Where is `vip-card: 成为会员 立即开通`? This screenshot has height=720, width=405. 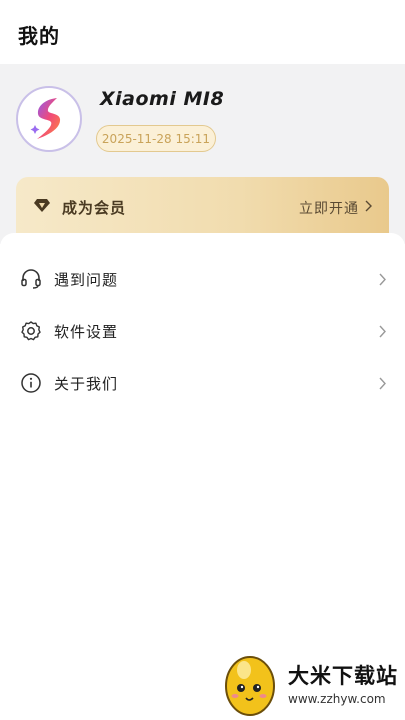 vip-card: 成为会员 立即开通 is located at coordinates (202, 208).